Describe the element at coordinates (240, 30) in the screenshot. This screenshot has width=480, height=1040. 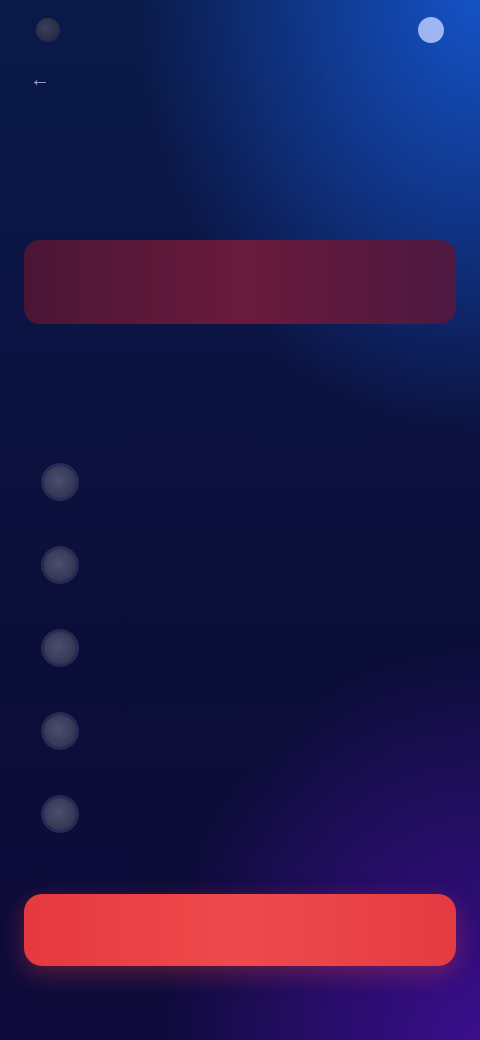
I see `status-bar` at that location.